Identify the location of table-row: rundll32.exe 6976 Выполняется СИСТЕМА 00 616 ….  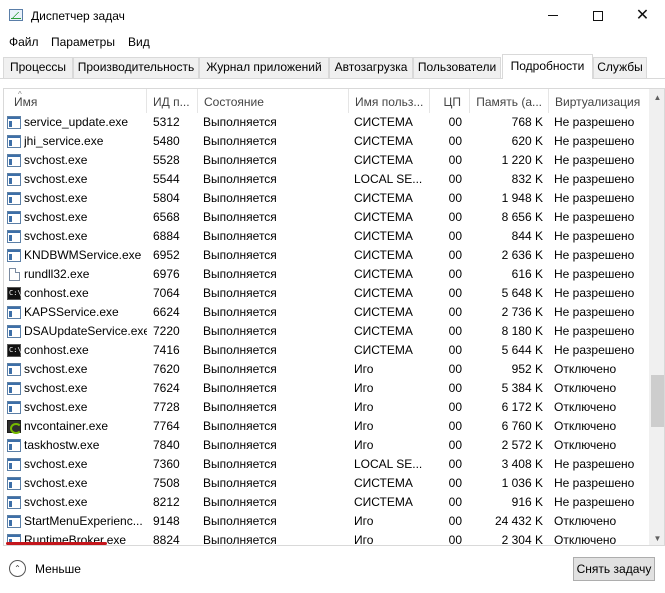
(326, 274).